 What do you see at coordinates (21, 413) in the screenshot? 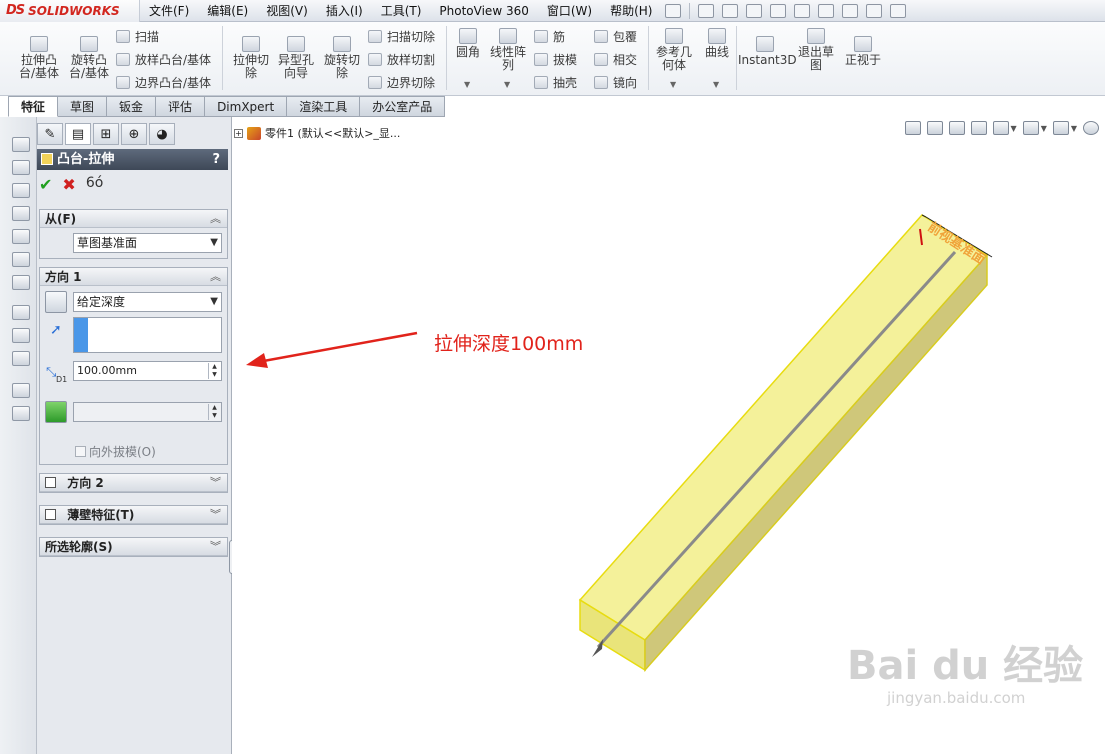
I see `paste-icon` at bounding box center [21, 413].